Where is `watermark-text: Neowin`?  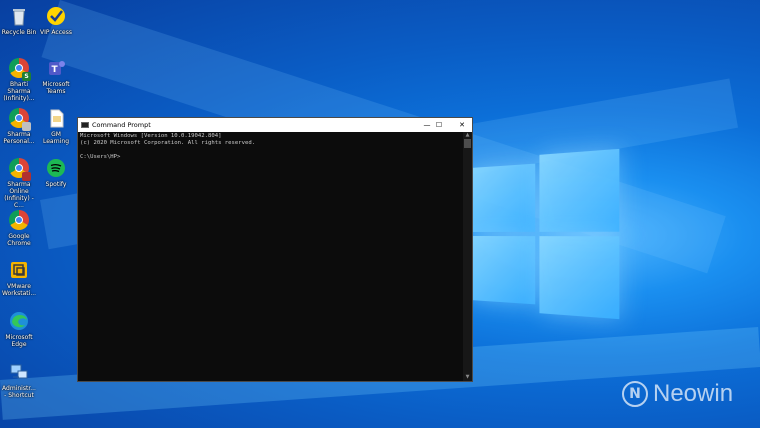
watermark-text: Neowin is located at coordinates (693, 393).